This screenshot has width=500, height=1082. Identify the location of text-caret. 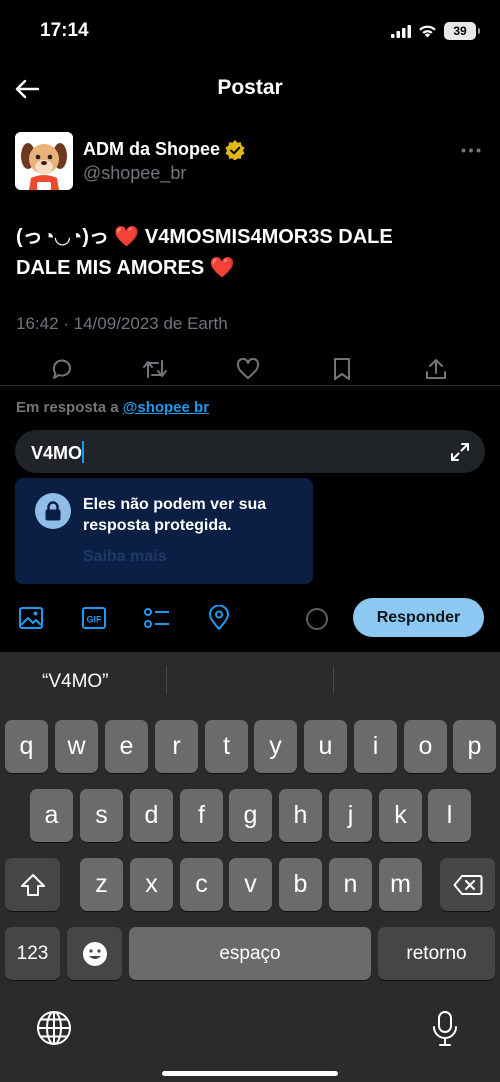
(83, 452).